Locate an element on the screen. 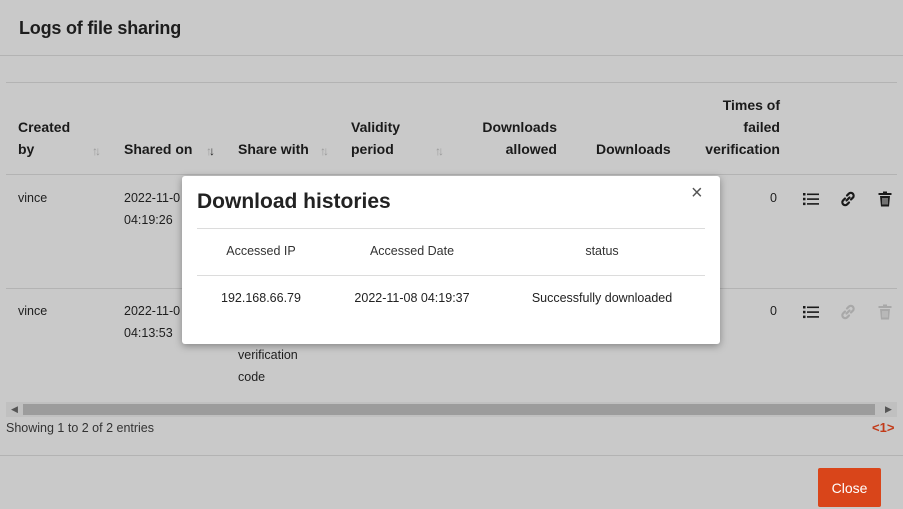  col-downloads-allowed-line2: allowed is located at coordinates (531, 149).